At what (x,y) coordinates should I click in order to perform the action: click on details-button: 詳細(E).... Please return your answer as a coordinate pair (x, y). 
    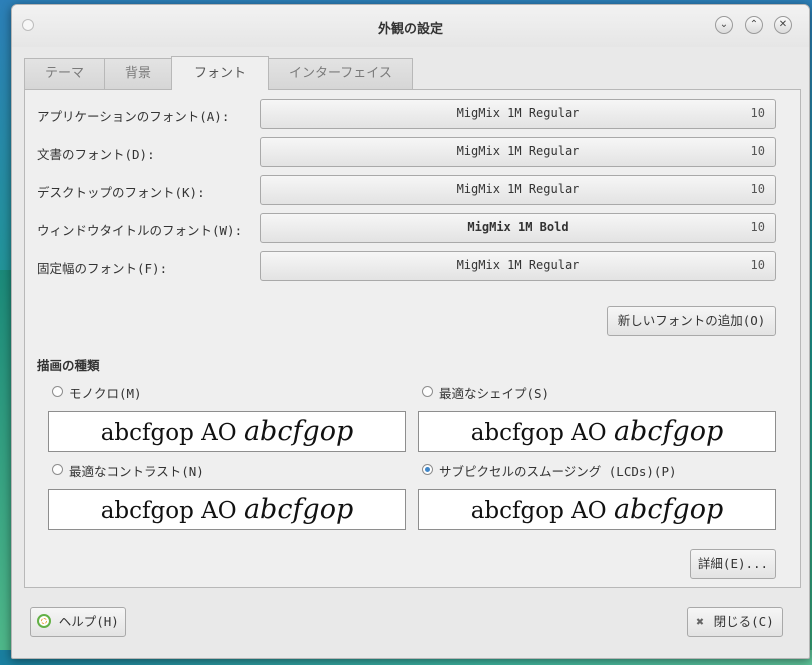
    Looking at the image, I should click on (733, 564).